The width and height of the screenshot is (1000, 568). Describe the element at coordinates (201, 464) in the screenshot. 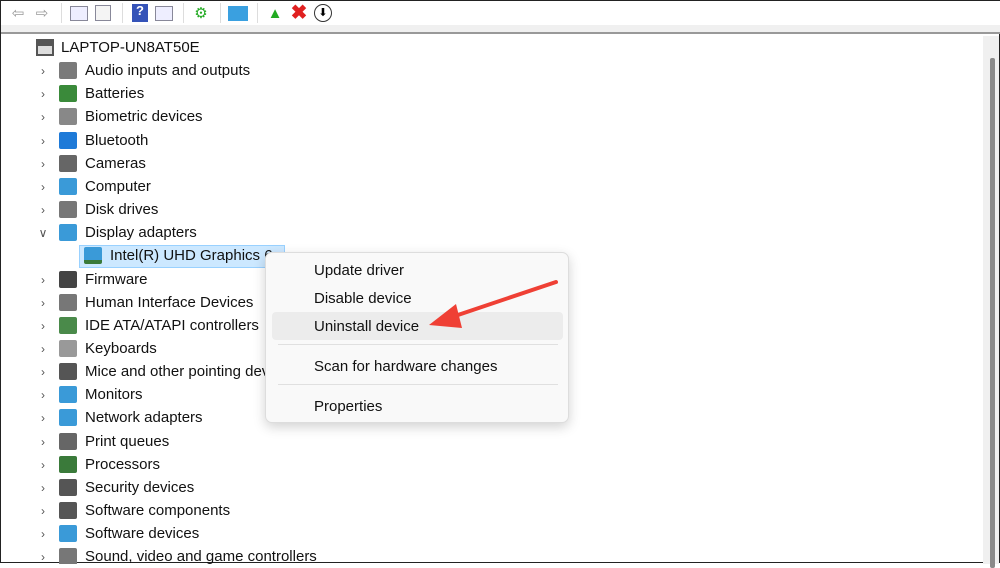

I see `tree-item-processors: › Processors` at that location.